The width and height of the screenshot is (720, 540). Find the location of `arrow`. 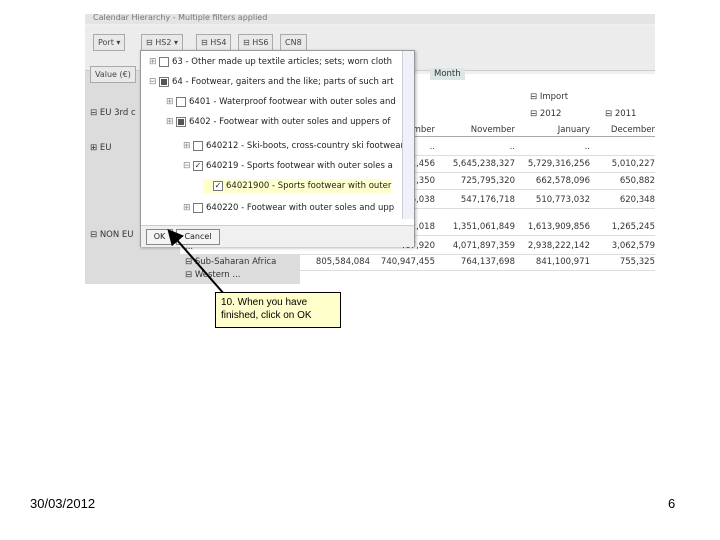

arrow is located at coordinates (206, 273).